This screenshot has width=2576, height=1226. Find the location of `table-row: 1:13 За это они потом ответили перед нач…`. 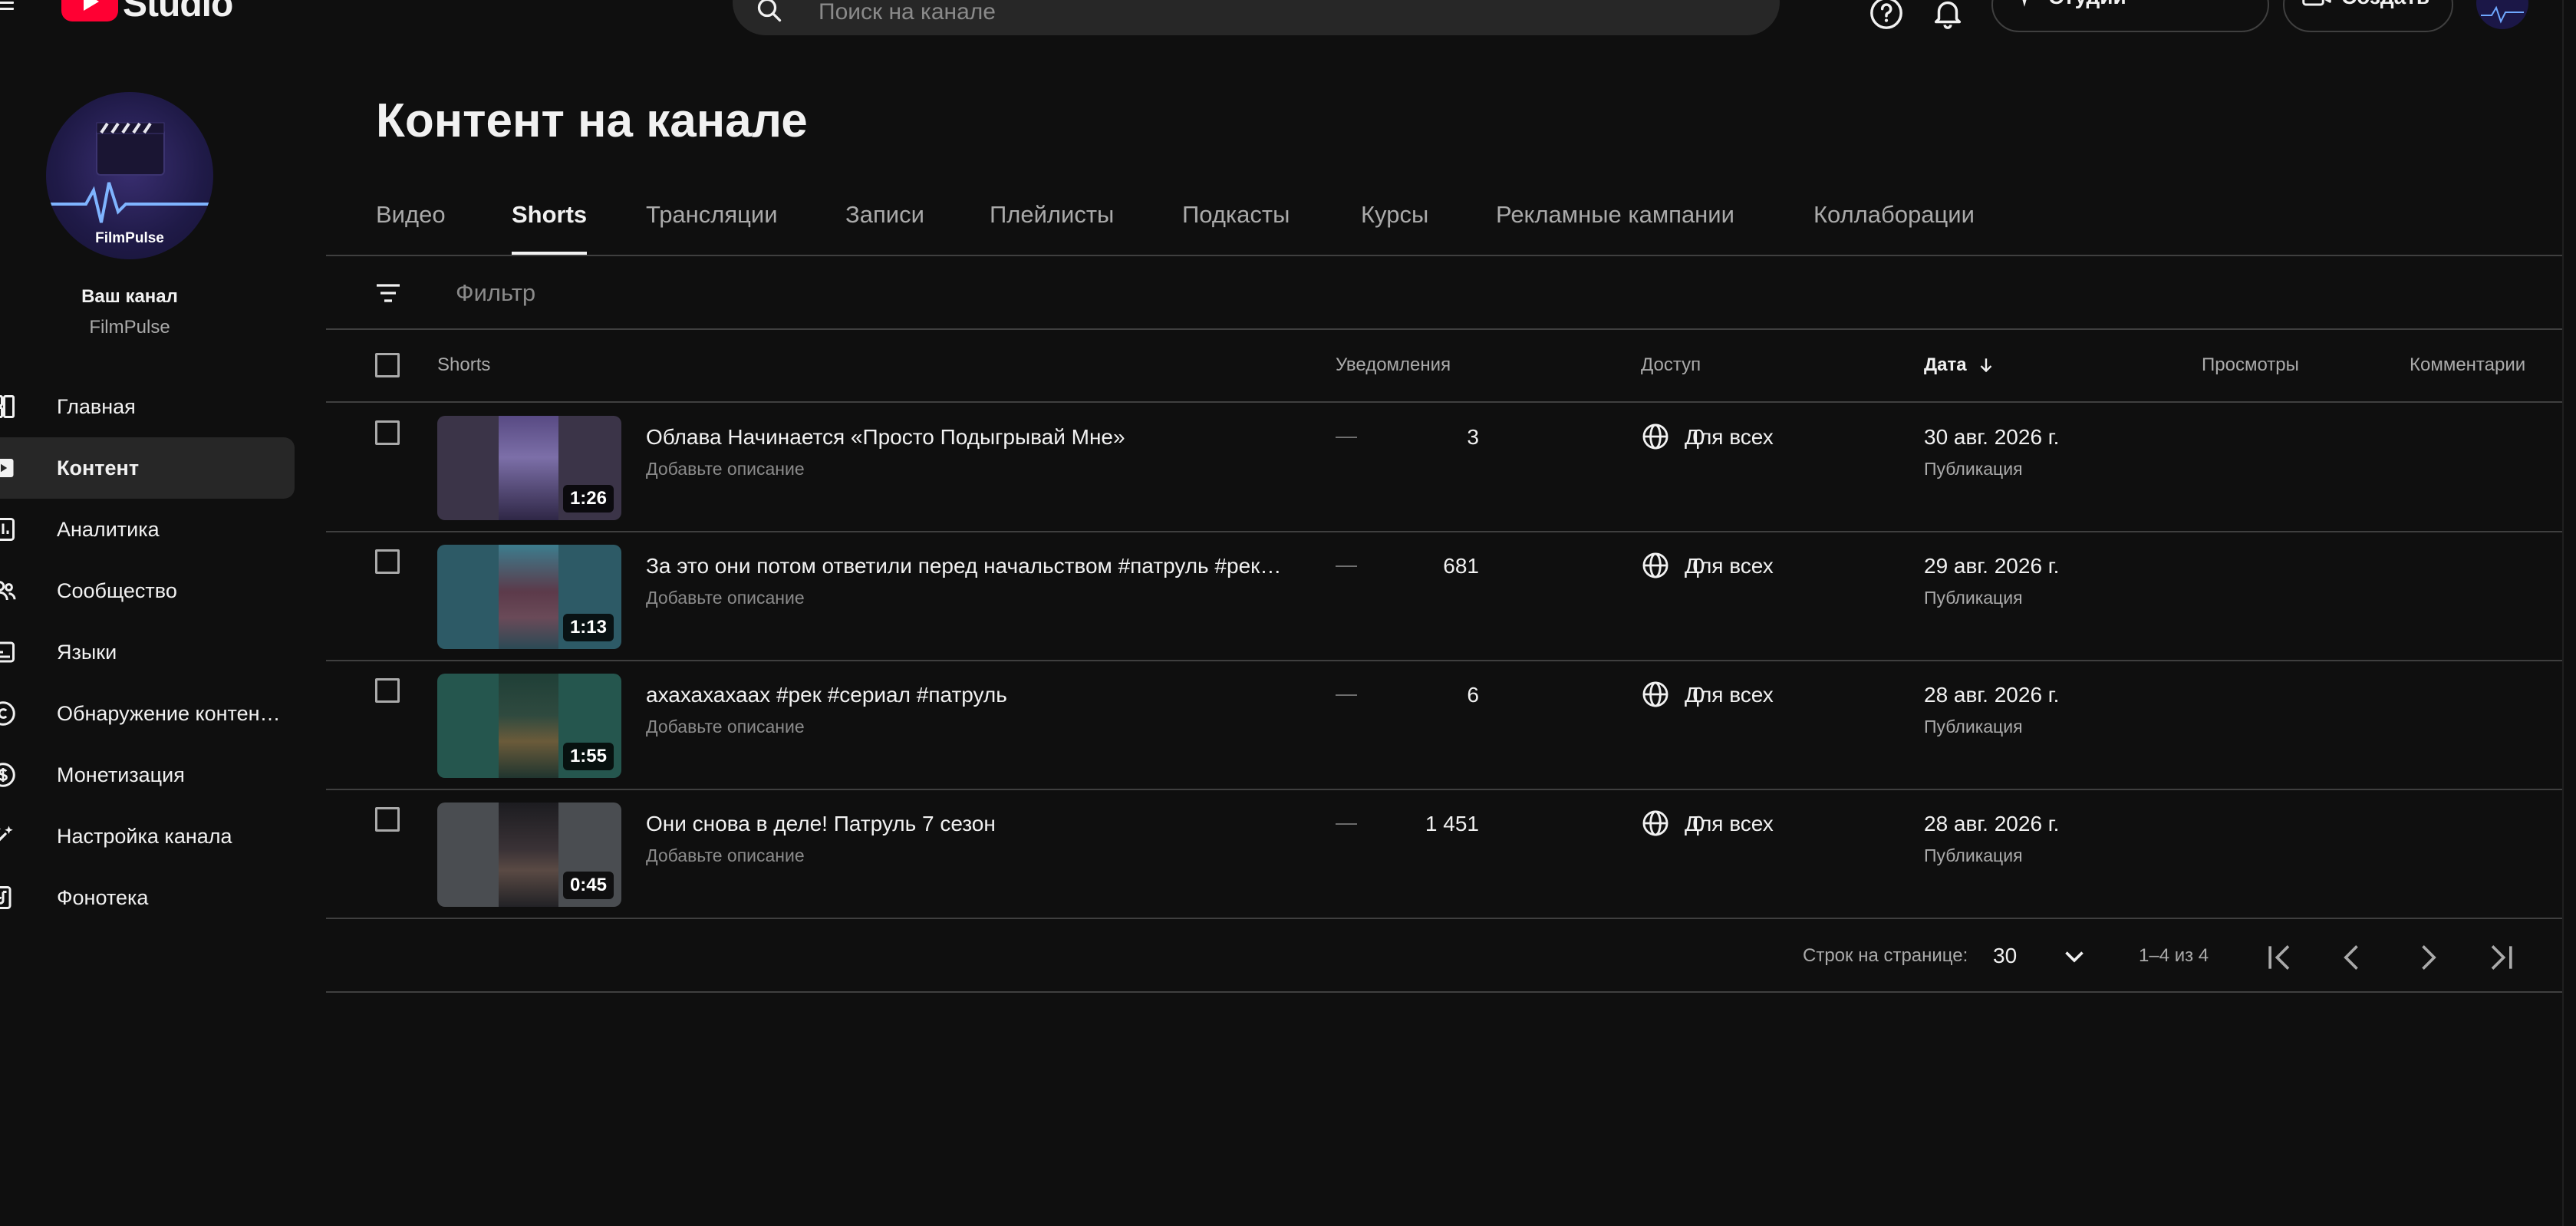

table-row: 1:13 За это они потом ответили перед нач… is located at coordinates (1451, 596).